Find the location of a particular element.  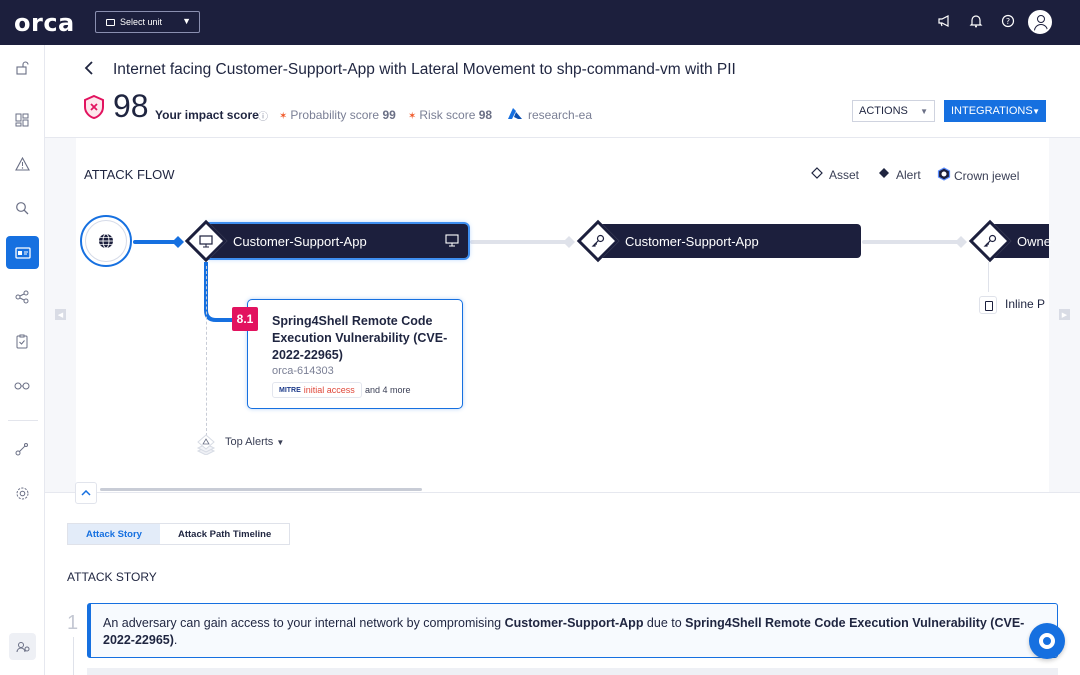

chat-icon is located at coordinates (1047, 641).